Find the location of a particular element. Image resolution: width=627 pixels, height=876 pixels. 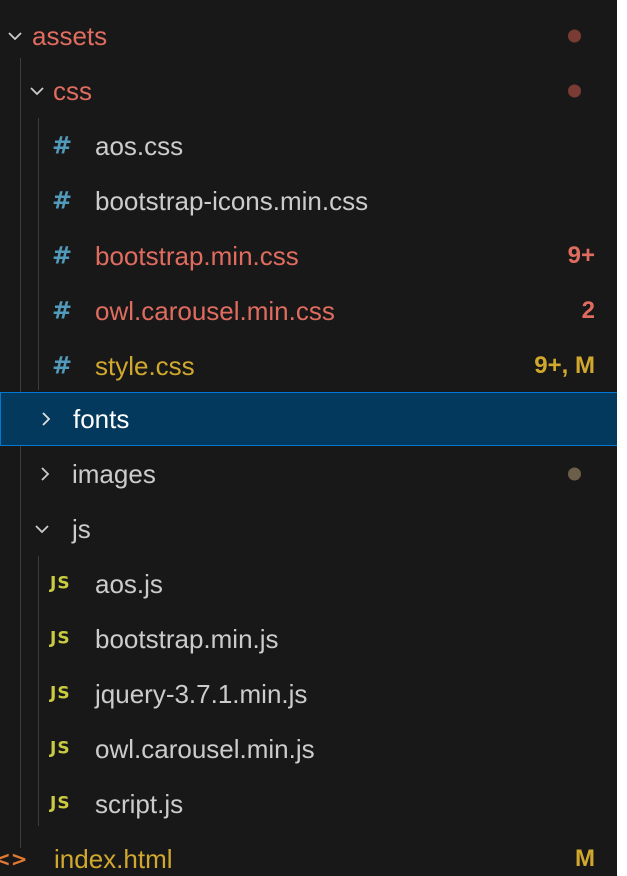

problem-count-badge: 2 is located at coordinates (588, 310).